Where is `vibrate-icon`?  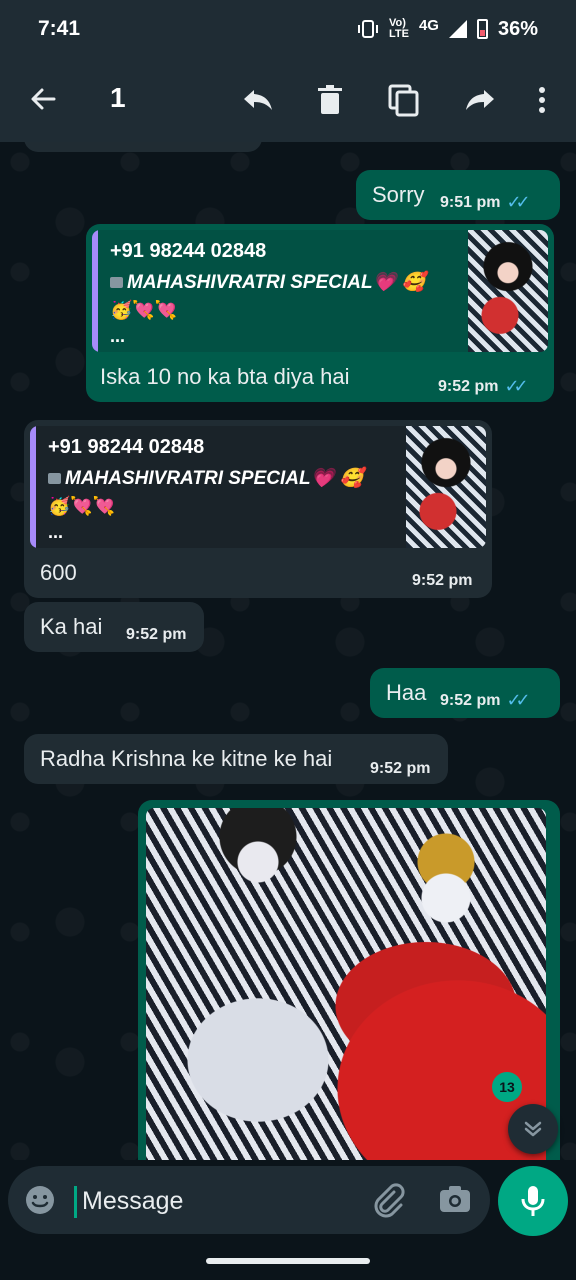
vibrate-icon is located at coordinates (367, 29).